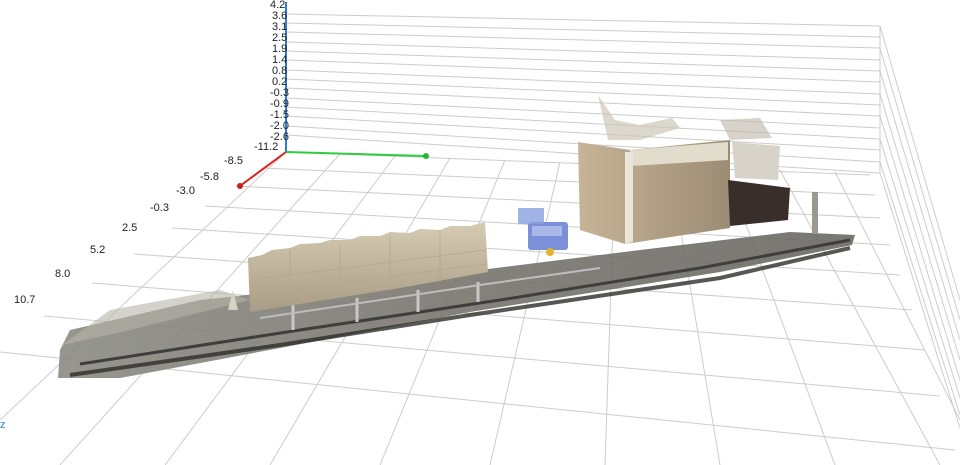  What do you see at coordinates (266, 147) in the screenshot?
I see `z-tick: -11.2` at bounding box center [266, 147].